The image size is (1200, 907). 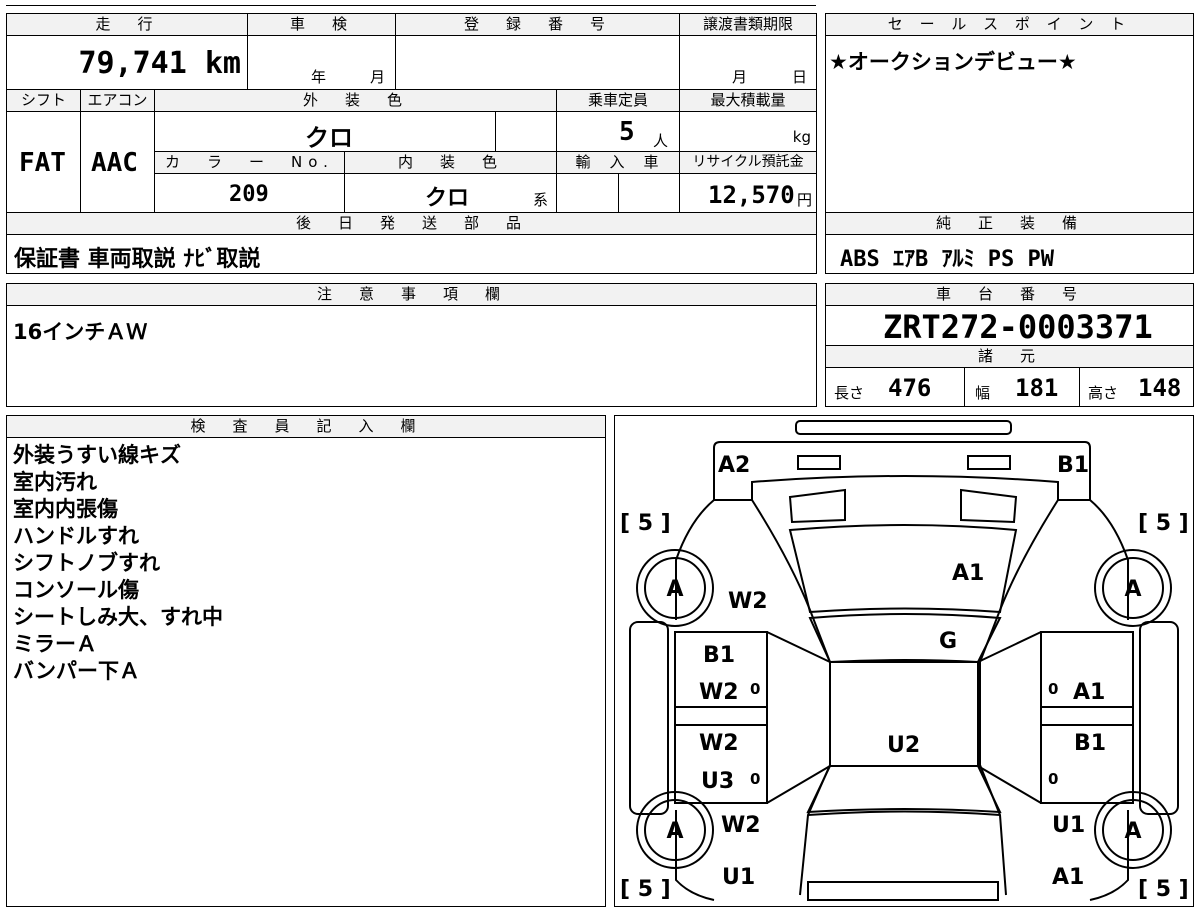 I want to click on note-line: バンパー下Ａ, so click(x=77, y=671).